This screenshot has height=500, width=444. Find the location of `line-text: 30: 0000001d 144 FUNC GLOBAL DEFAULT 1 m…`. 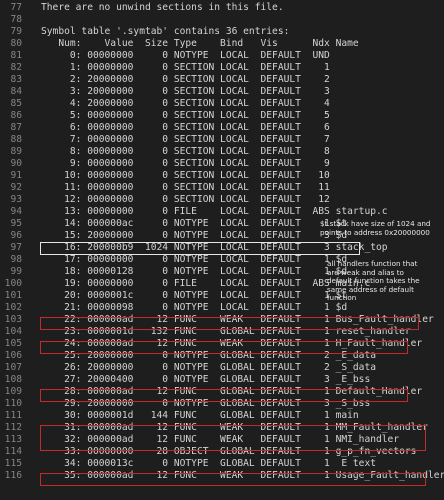

line-text: 30: 0000001d 144 FUNC GLOBAL DEFAULT 1 m… is located at coordinates (200, 415).